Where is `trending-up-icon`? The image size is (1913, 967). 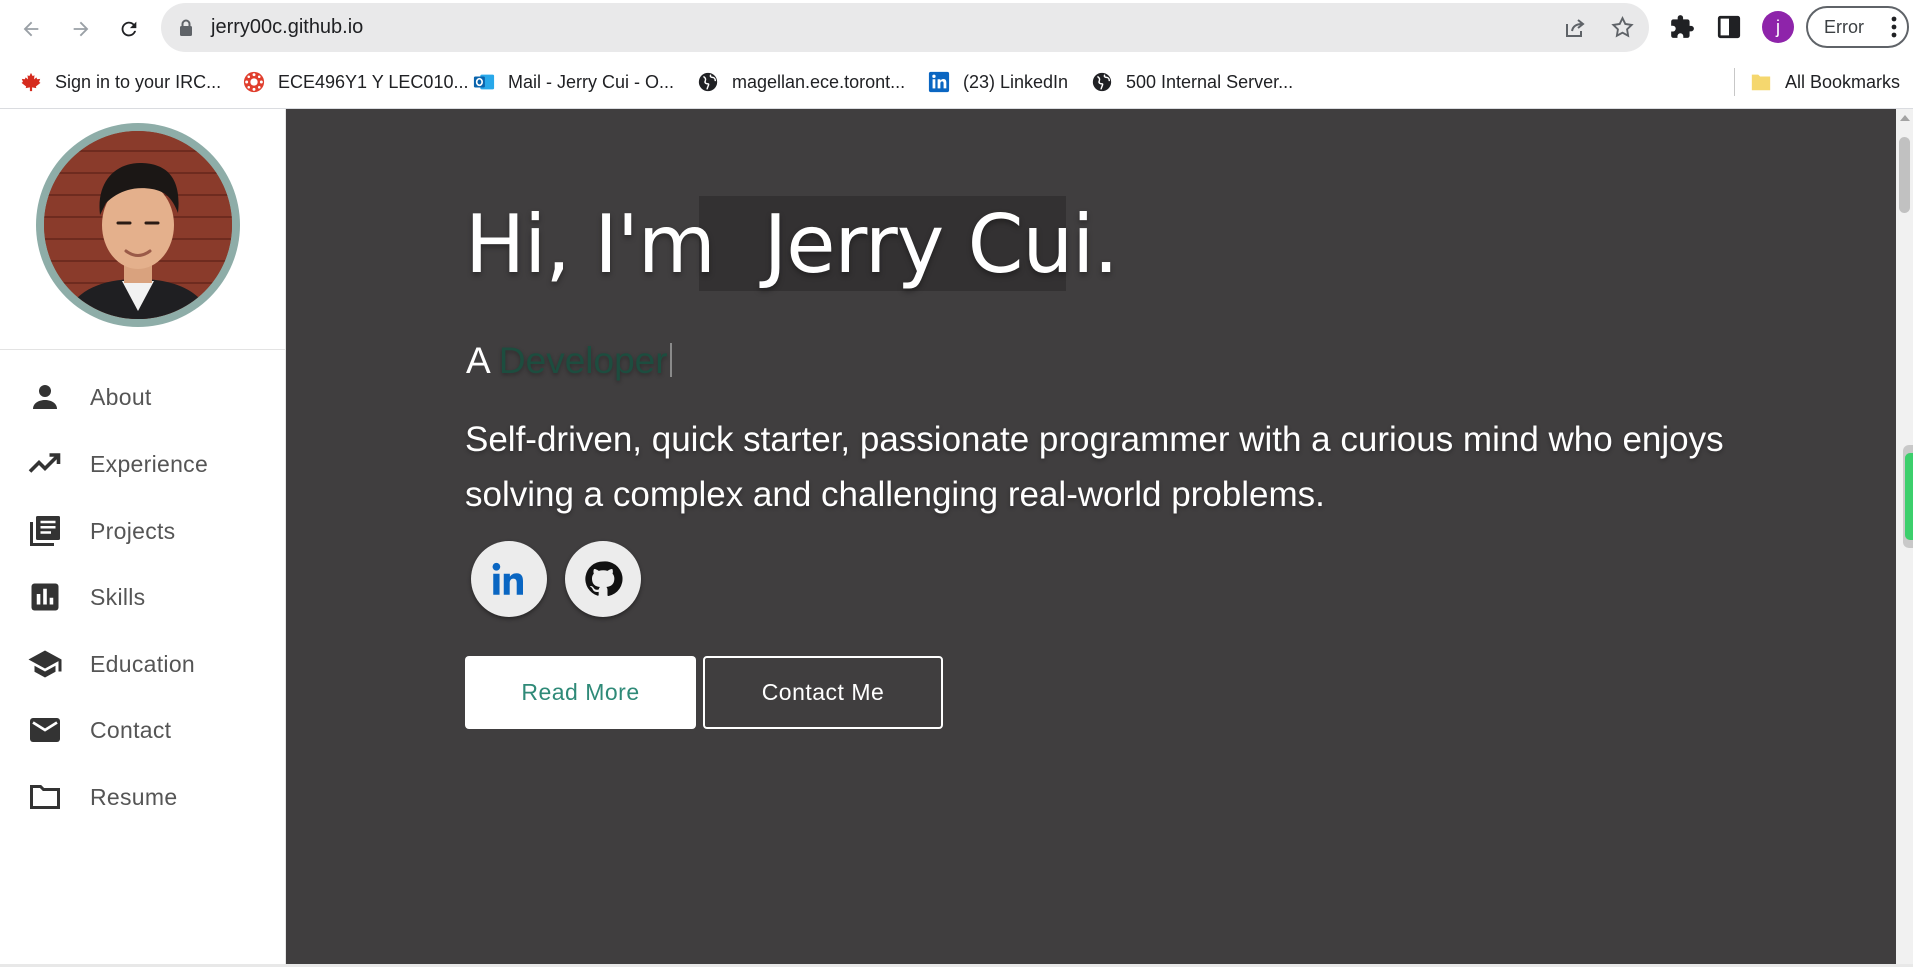
trending-up-icon is located at coordinates (45, 464).